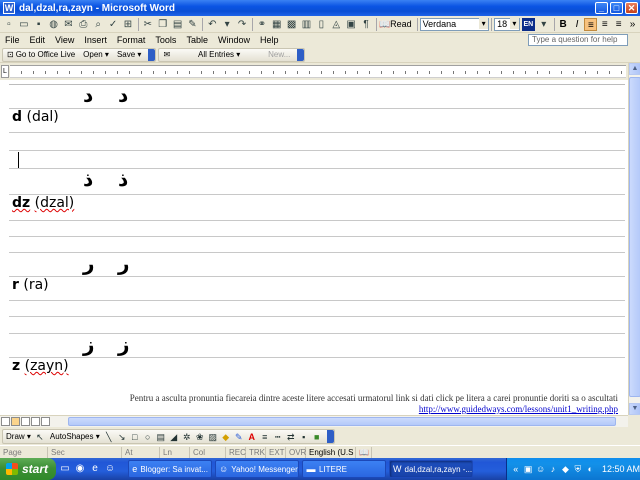 This screenshot has width=640, height=480. I want to click on spelling-status-icon: 📖, so click(364, 452).